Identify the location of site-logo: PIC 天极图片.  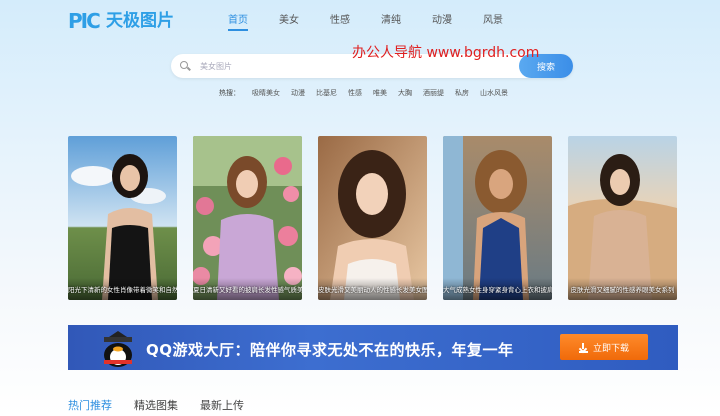
(121, 19).